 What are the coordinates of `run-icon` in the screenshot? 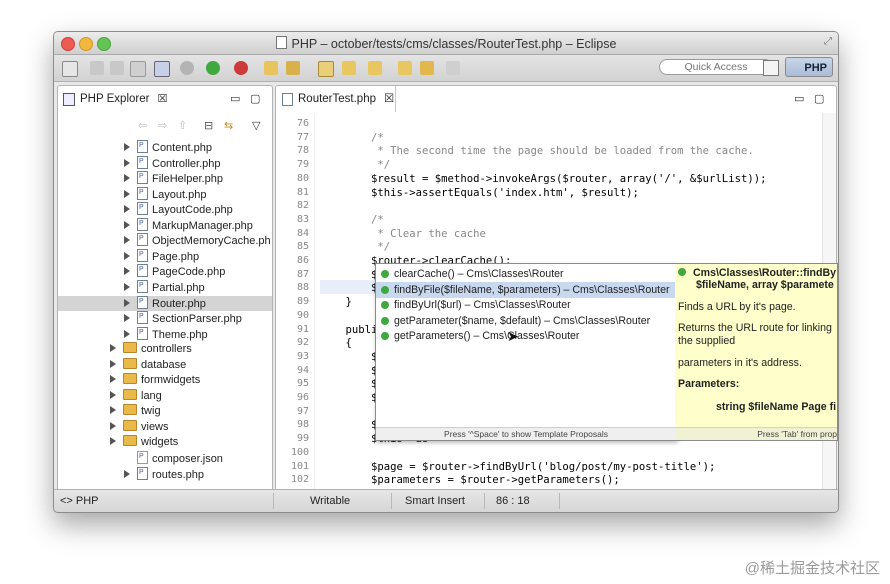 It's located at (213, 68).